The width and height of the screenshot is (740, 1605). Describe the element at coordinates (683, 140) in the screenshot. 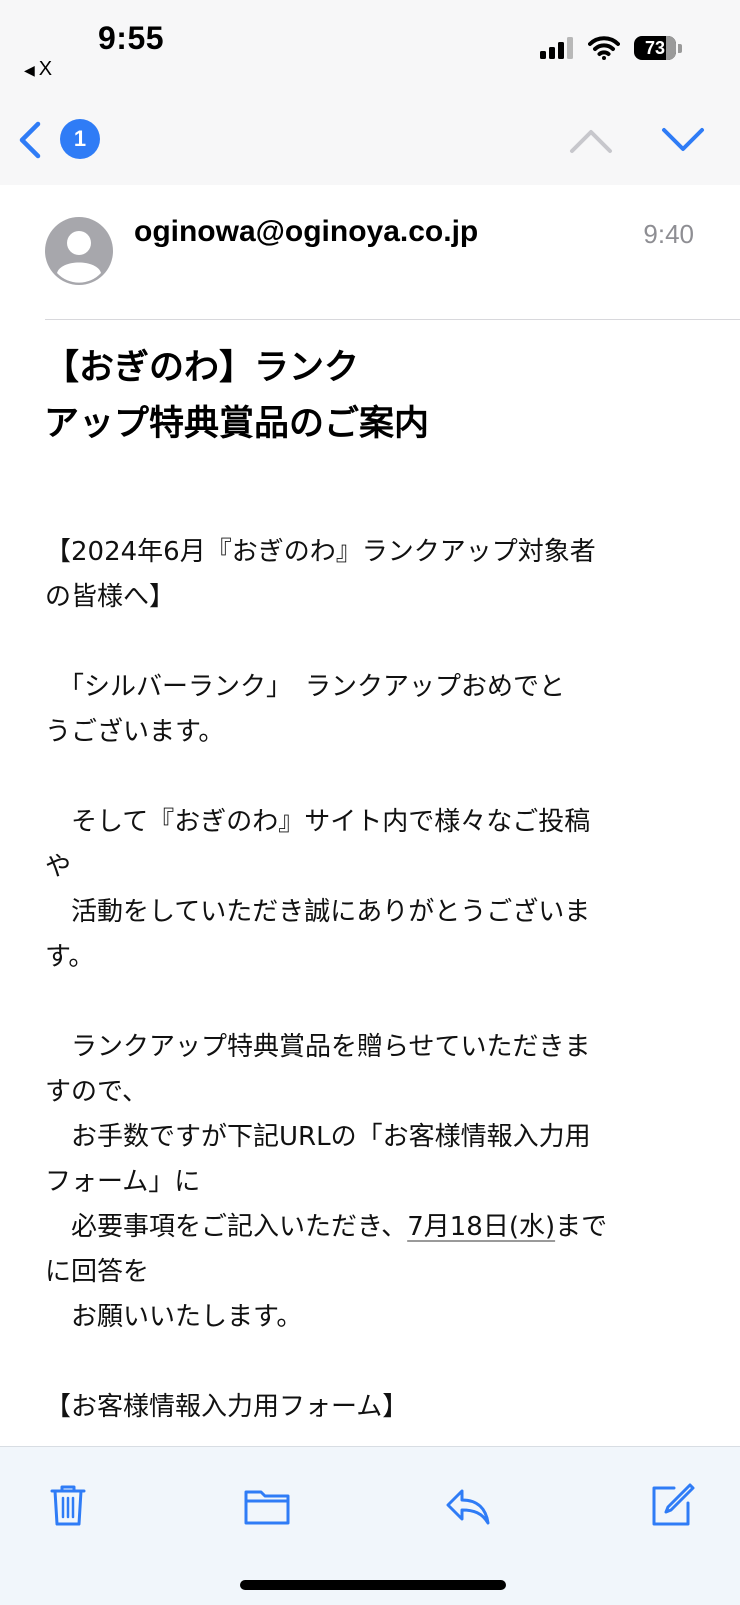

I see `next-message-chevron-icon` at that location.